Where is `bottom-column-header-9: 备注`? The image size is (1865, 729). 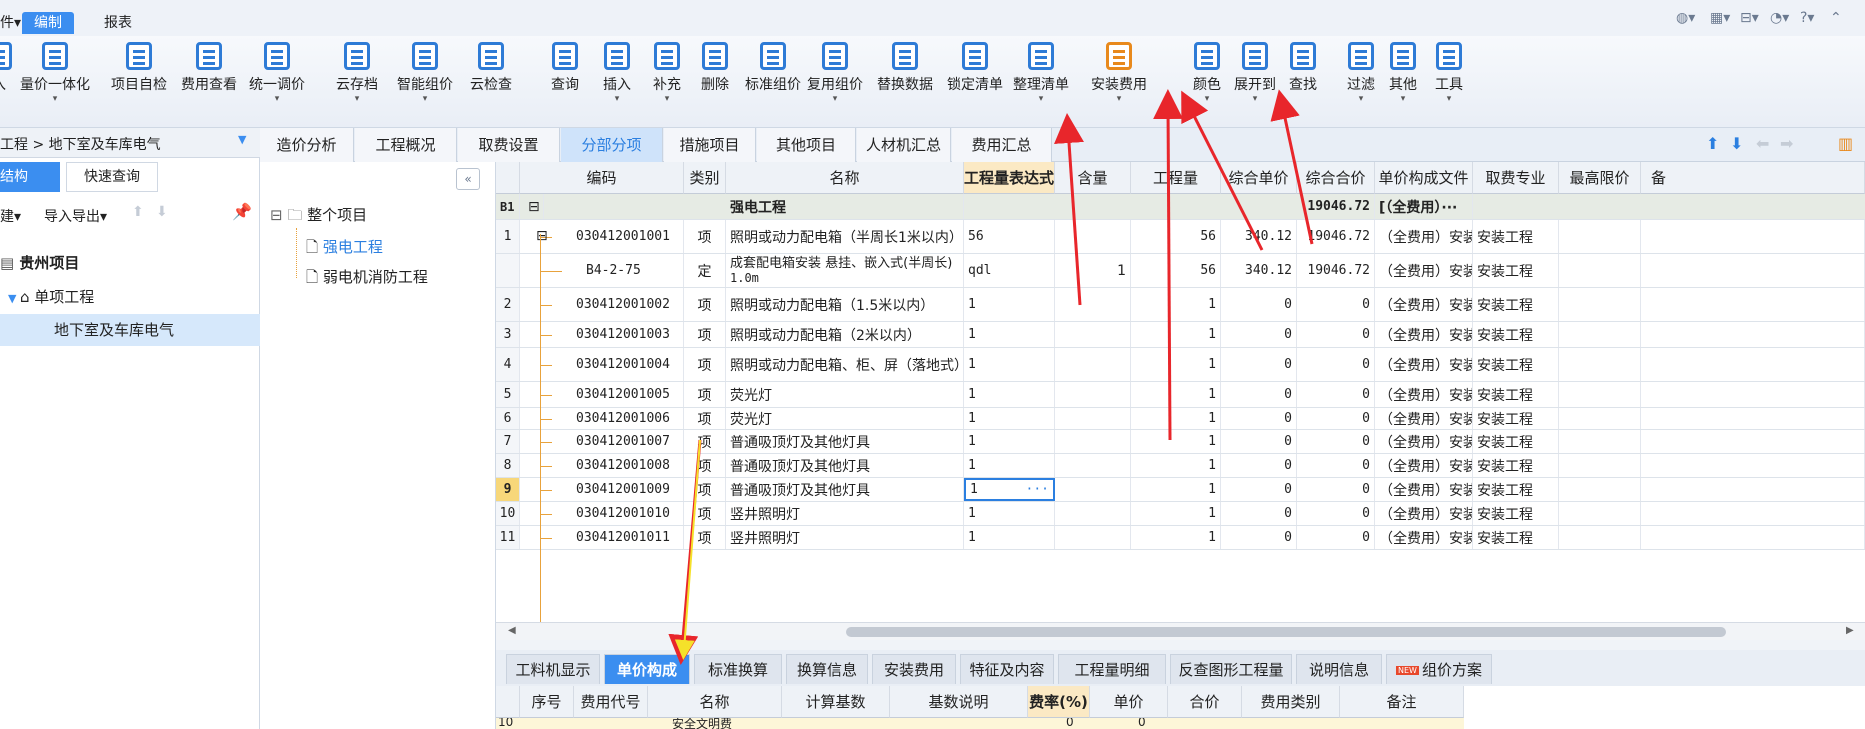 bottom-column-header-9: 备注 is located at coordinates (1402, 702).